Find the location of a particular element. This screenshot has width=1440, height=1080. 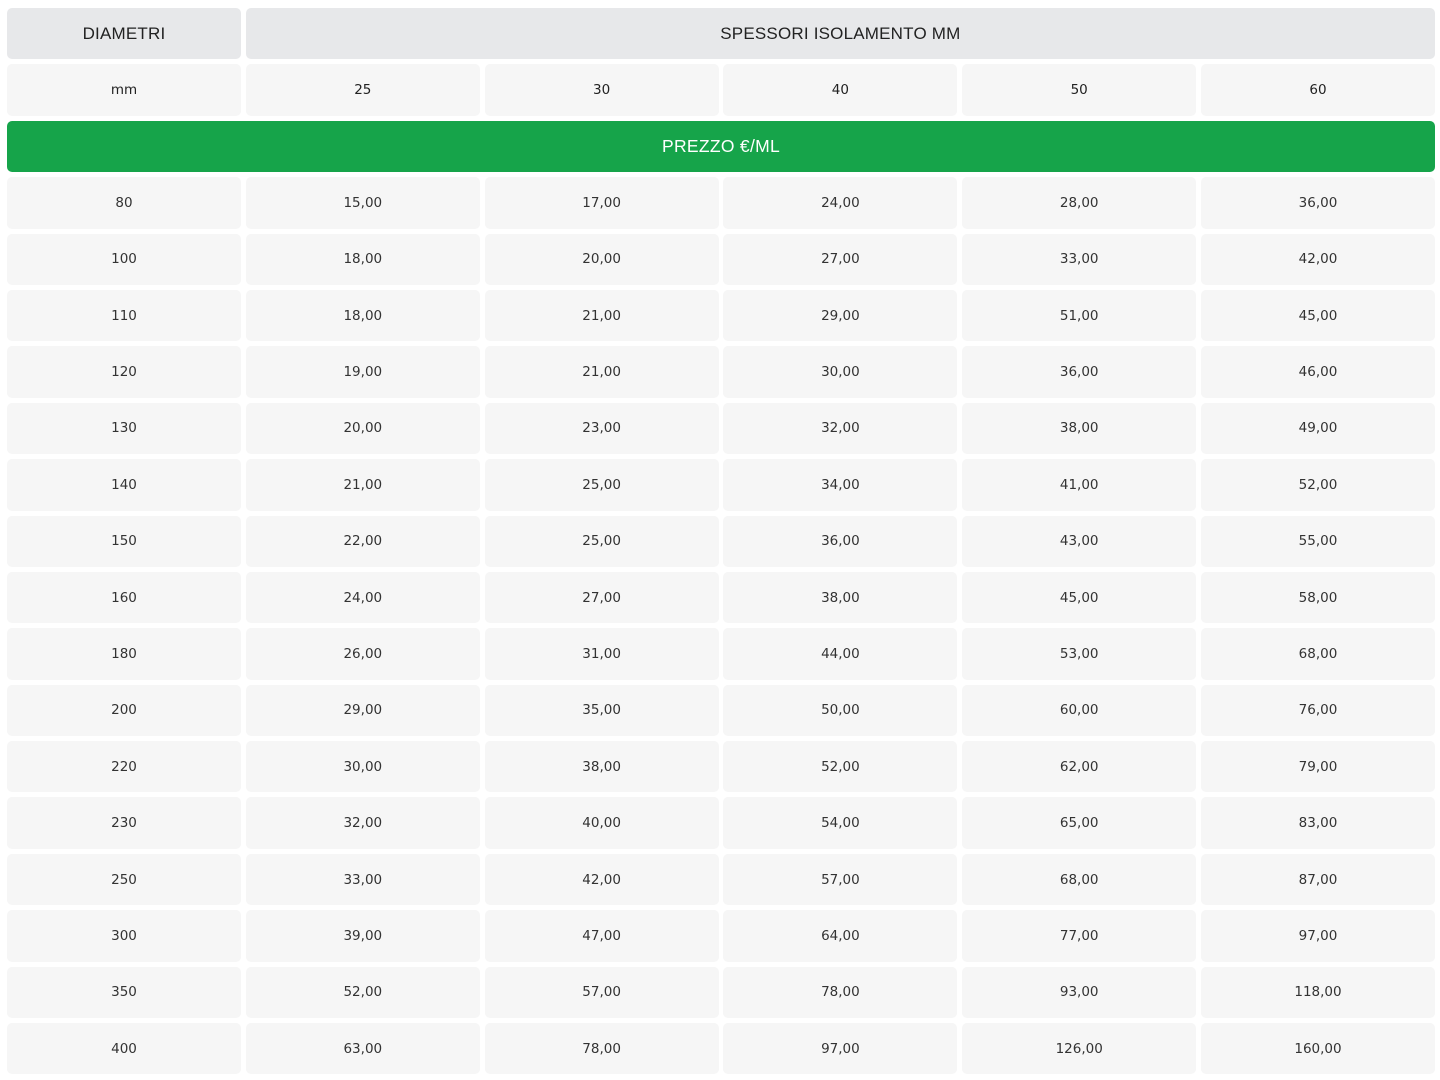

diameter-cell: 130 is located at coordinates (124, 428).